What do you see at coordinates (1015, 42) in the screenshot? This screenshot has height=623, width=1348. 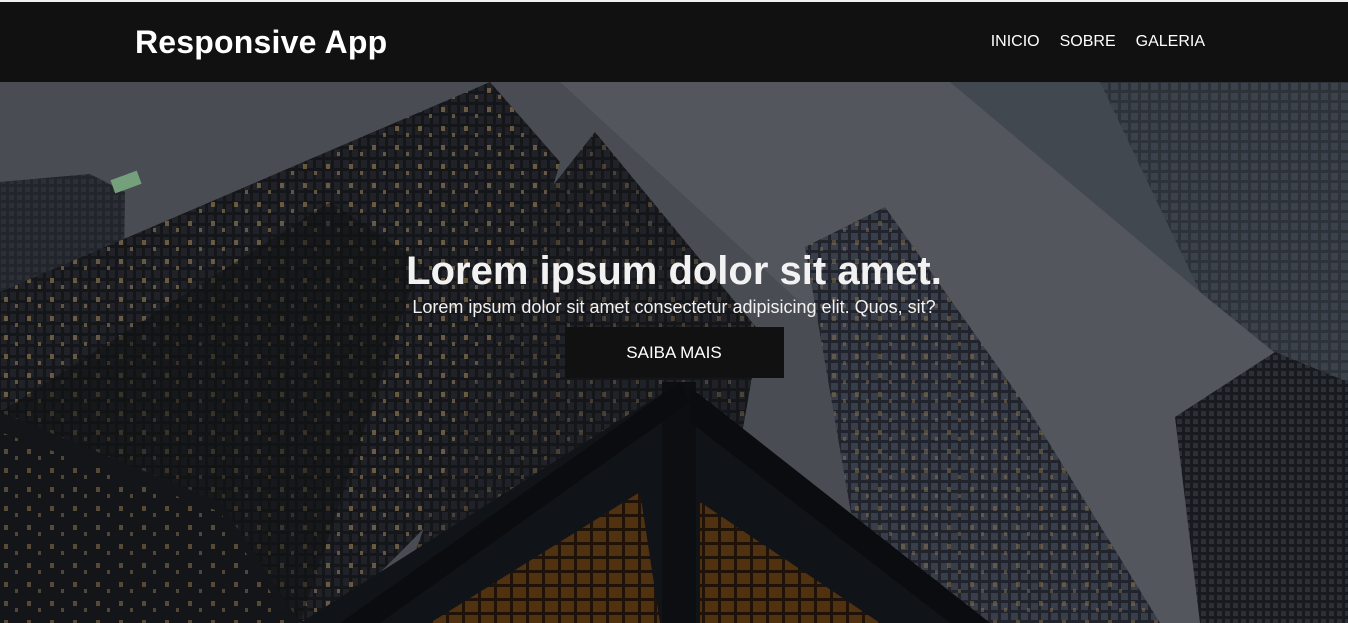 I see `nav-link-inicio: INICIO` at bounding box center [1015, 42].